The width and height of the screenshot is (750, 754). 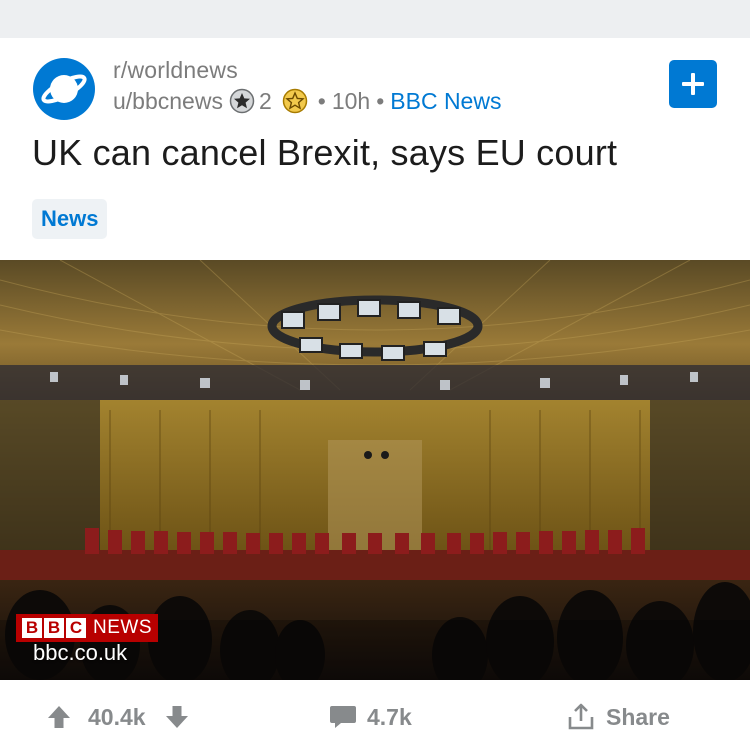 I want to click on comment-bubble-icon, so click(x=343, y=717).